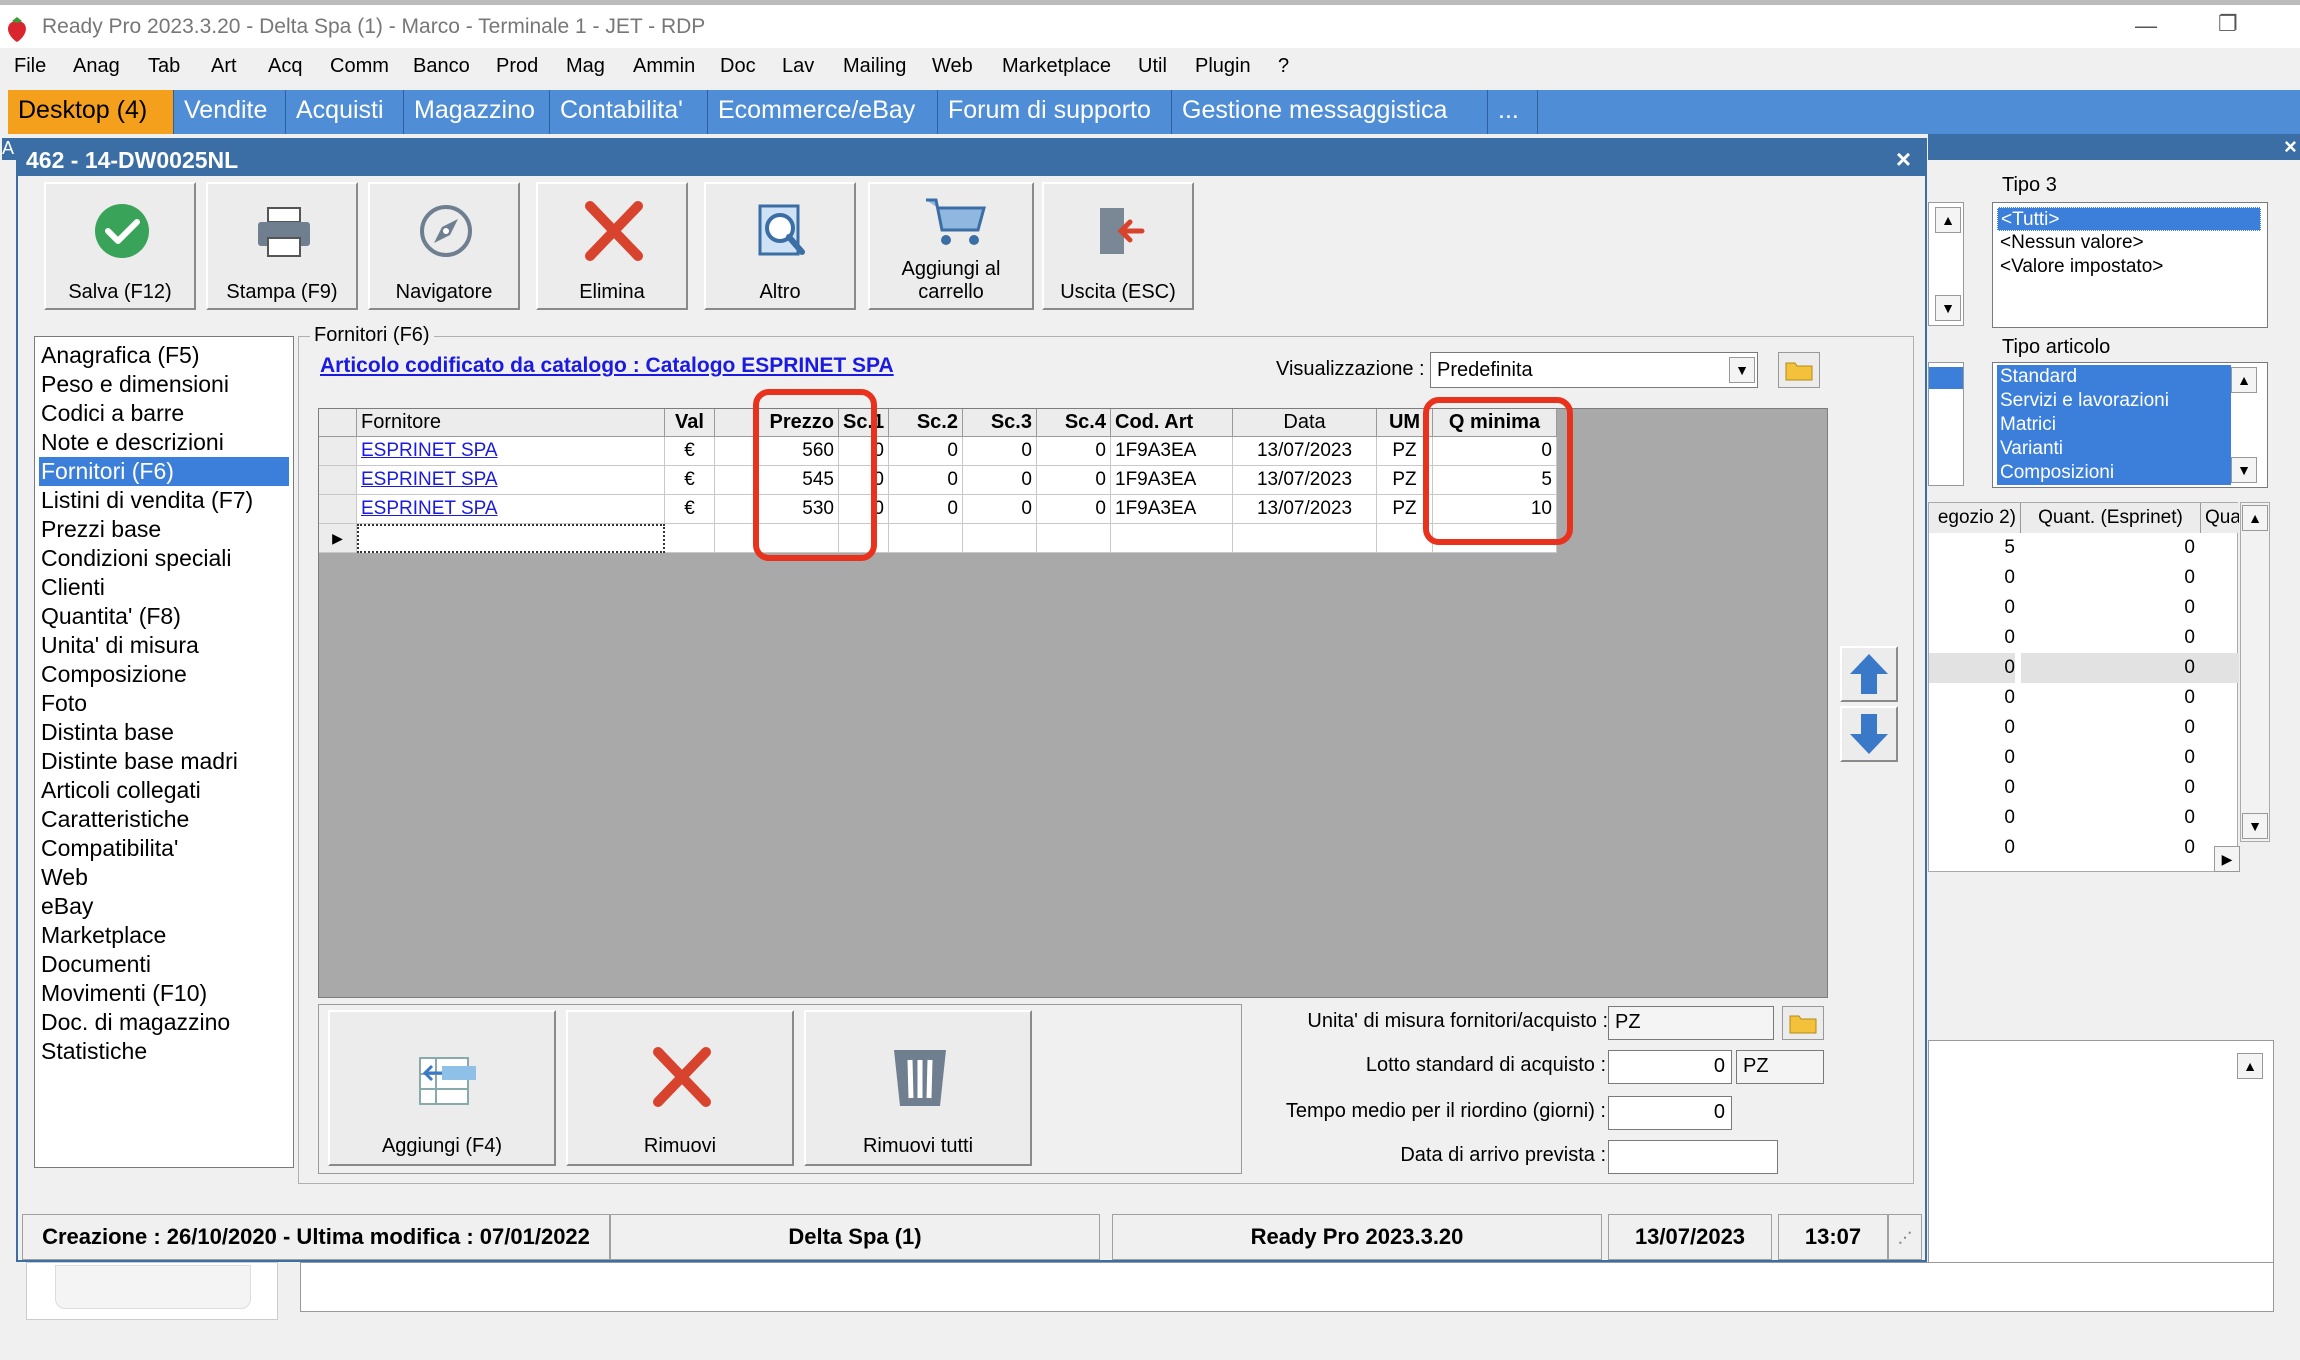  What do you see at coordinates (338, 538) in the screenshot?
I see `current-row-arrow-icon: ▶` at bounding box center [338, 538].